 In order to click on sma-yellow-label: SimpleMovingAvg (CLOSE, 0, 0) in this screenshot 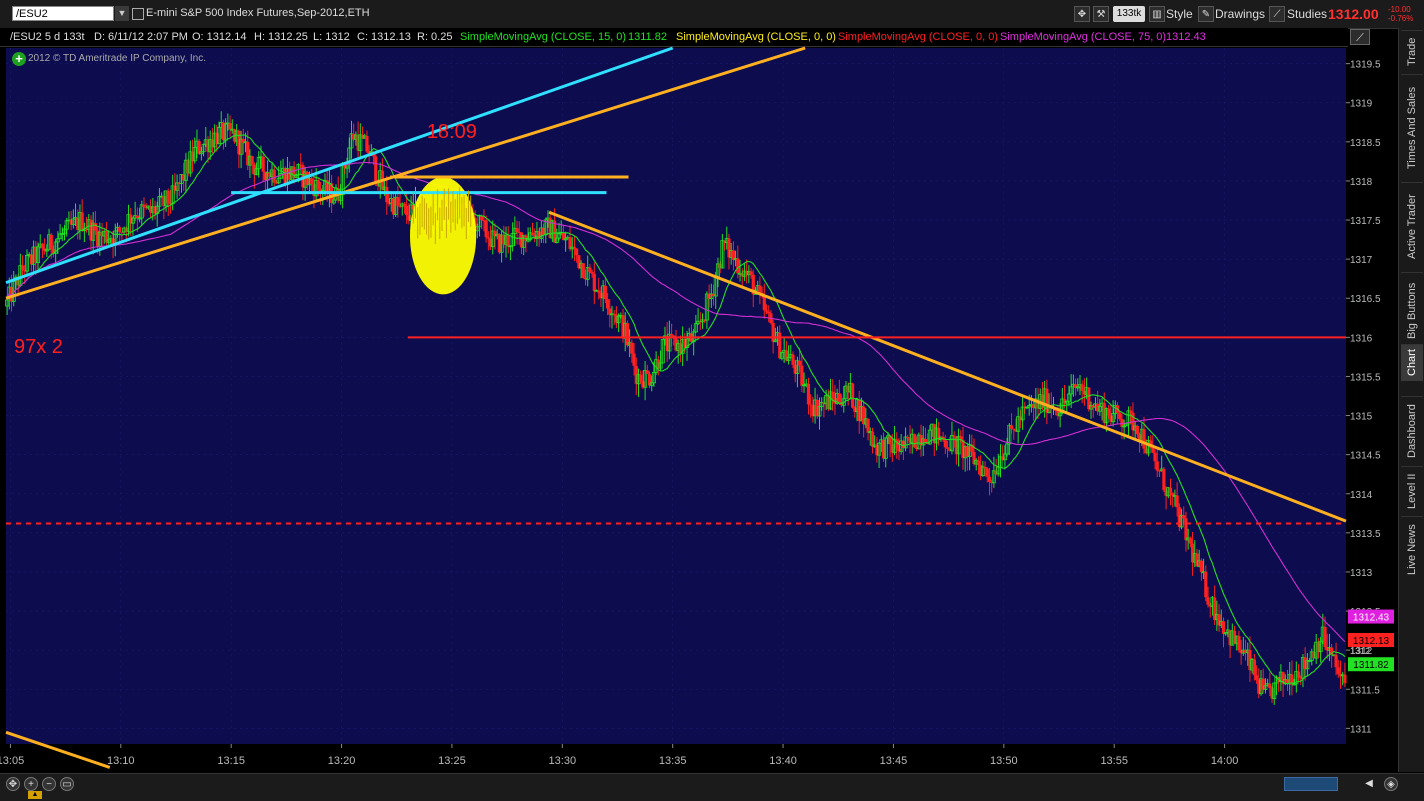, I will do `click(756, 37)`.